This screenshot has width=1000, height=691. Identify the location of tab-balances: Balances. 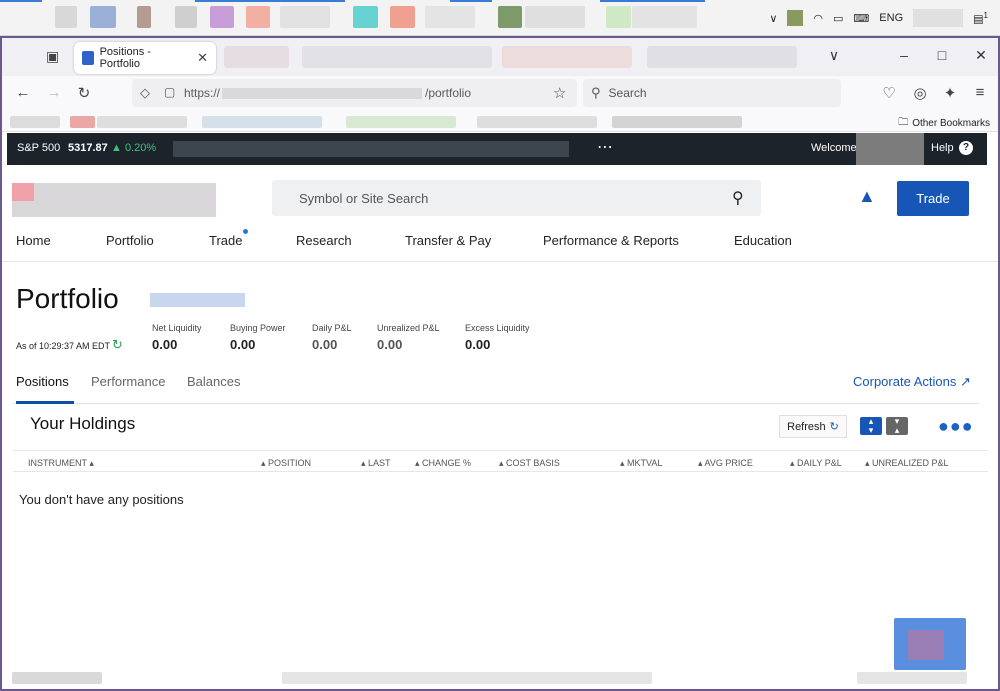
(213, 381).